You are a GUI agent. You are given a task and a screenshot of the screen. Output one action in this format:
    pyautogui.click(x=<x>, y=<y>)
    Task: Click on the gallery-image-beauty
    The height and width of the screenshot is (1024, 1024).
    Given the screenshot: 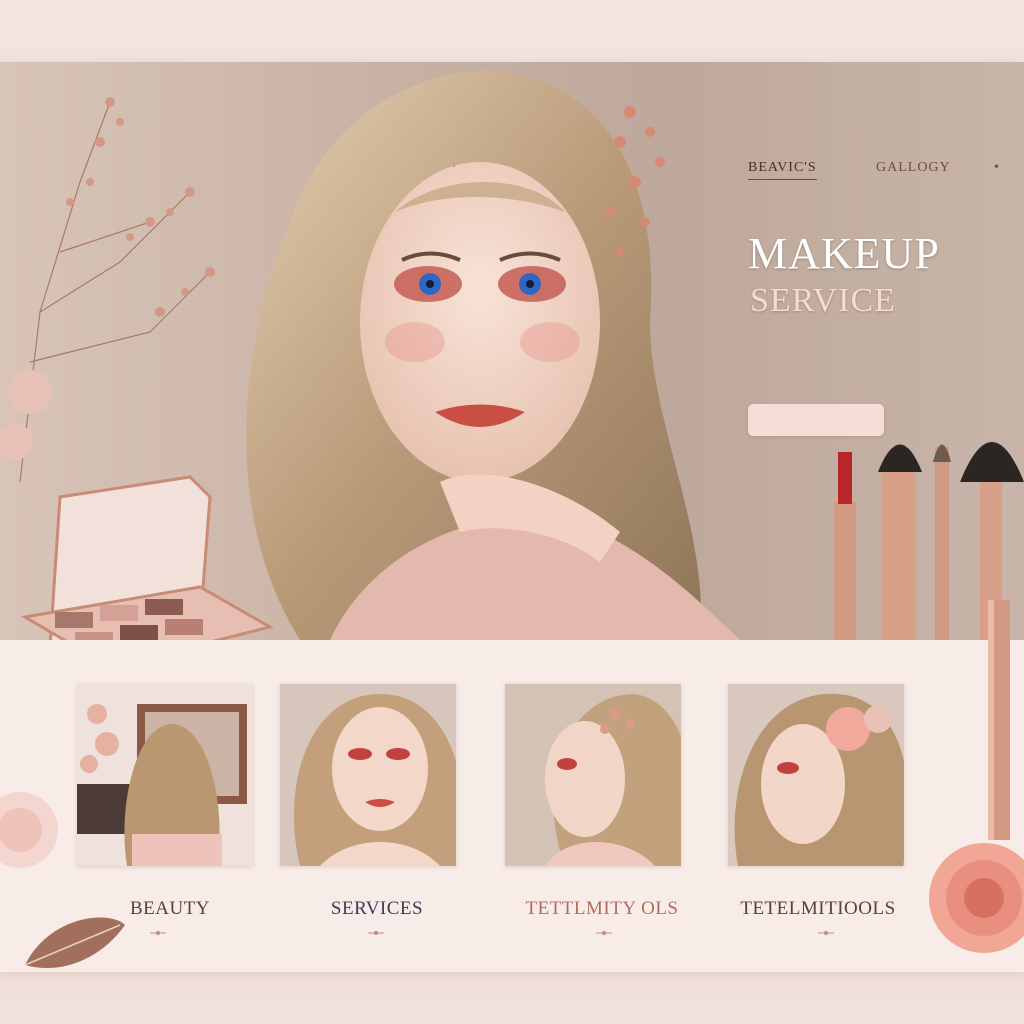 What is the action you would take?
    pyautogui.click(x=165, y=775)
    